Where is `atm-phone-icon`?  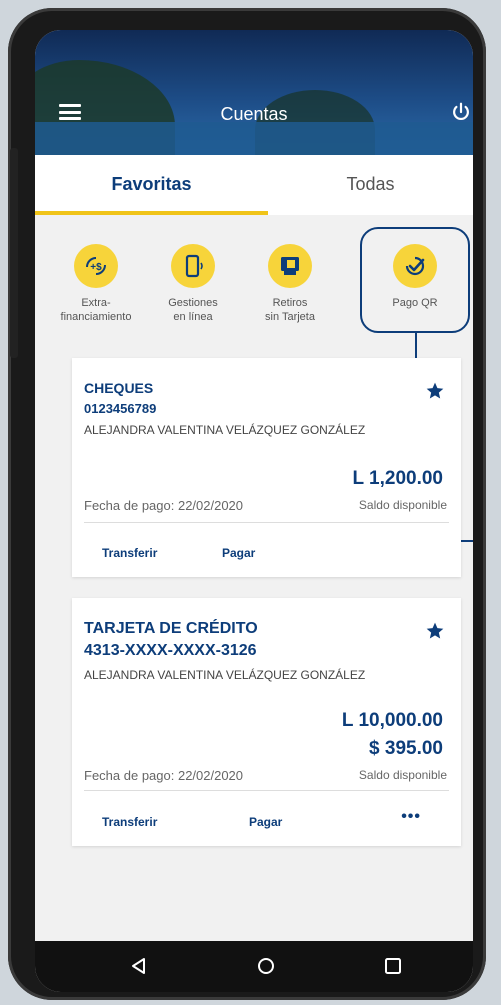 atm-phone-icon is located at coordinates (290, 266).